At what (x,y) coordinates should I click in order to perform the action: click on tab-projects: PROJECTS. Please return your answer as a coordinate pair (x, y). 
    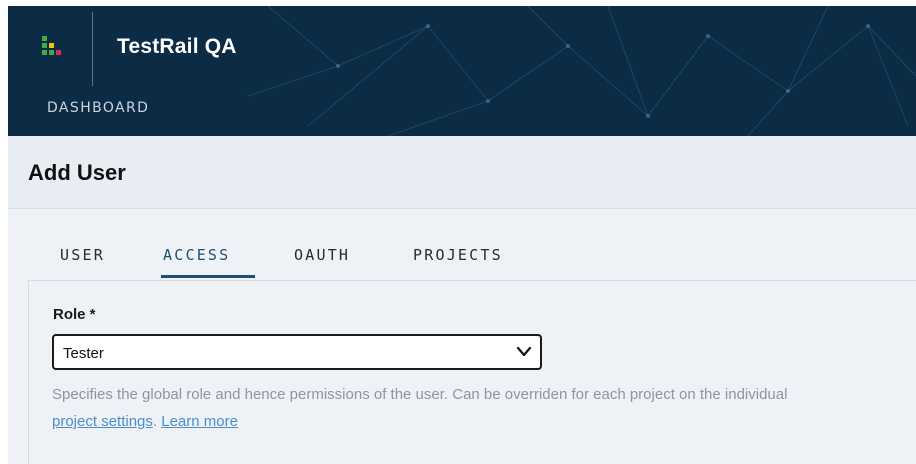
    Looking at the image, I should click on (458, 255).